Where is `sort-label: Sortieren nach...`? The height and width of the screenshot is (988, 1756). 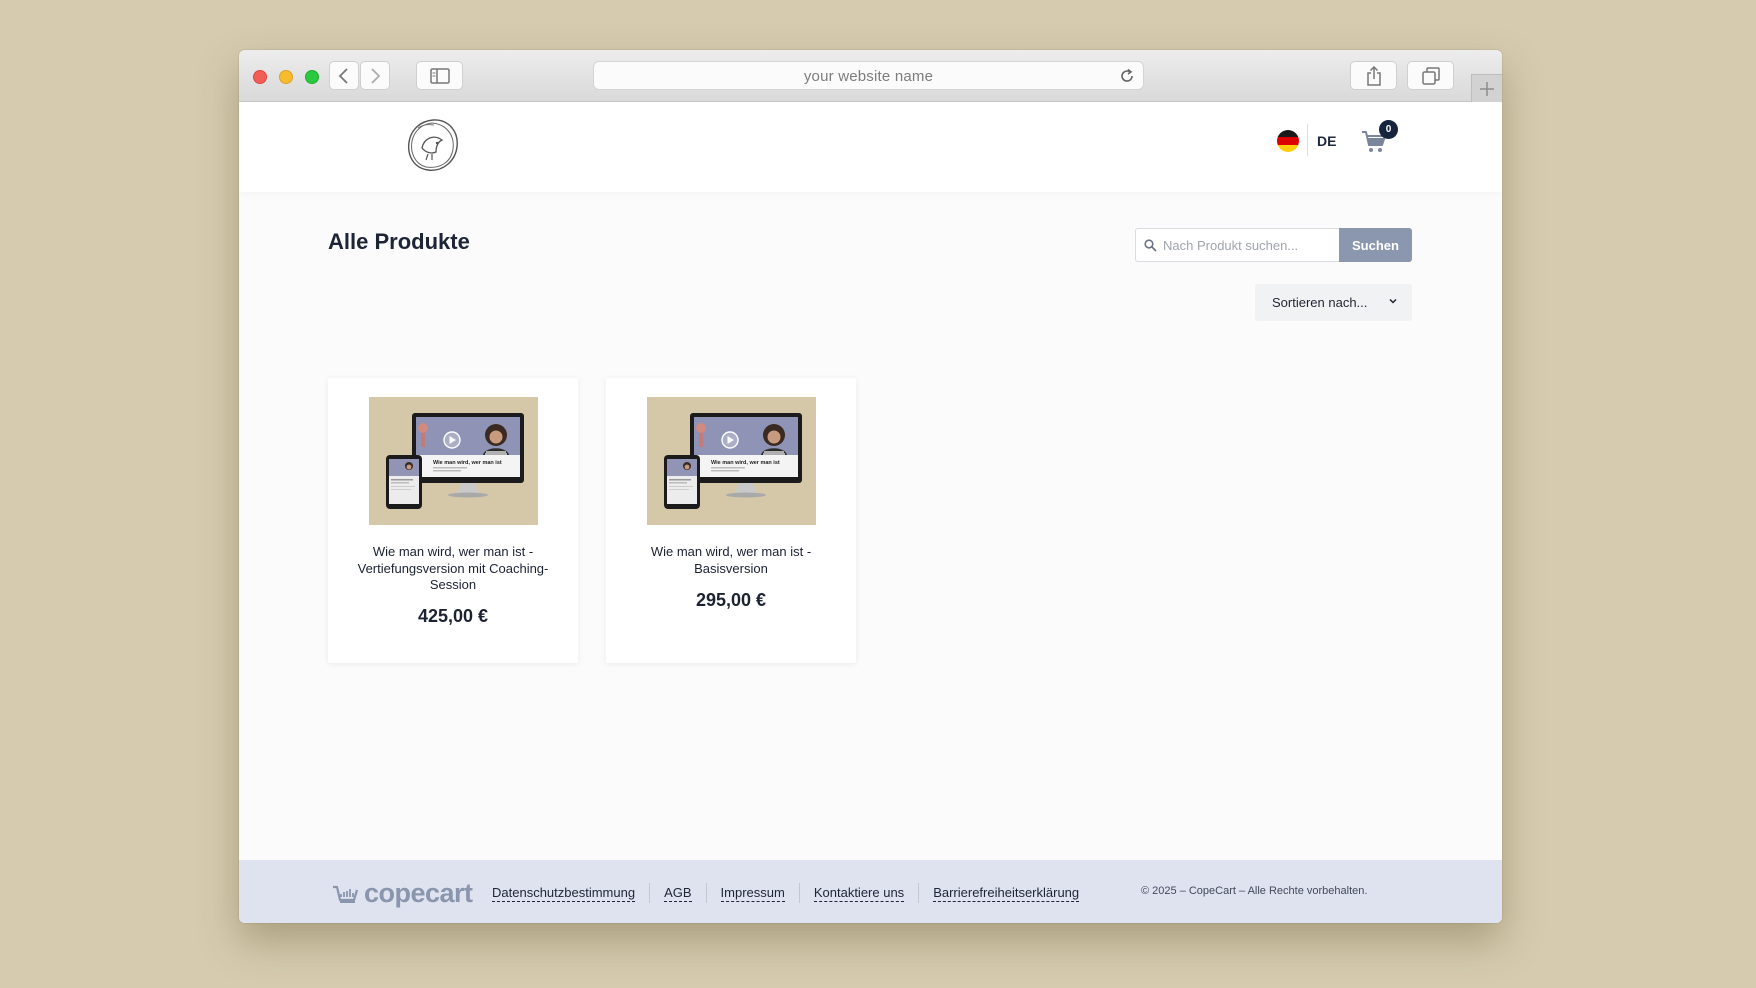 sort-label: Sortieren nach... is located at coordinates (1320, 302).